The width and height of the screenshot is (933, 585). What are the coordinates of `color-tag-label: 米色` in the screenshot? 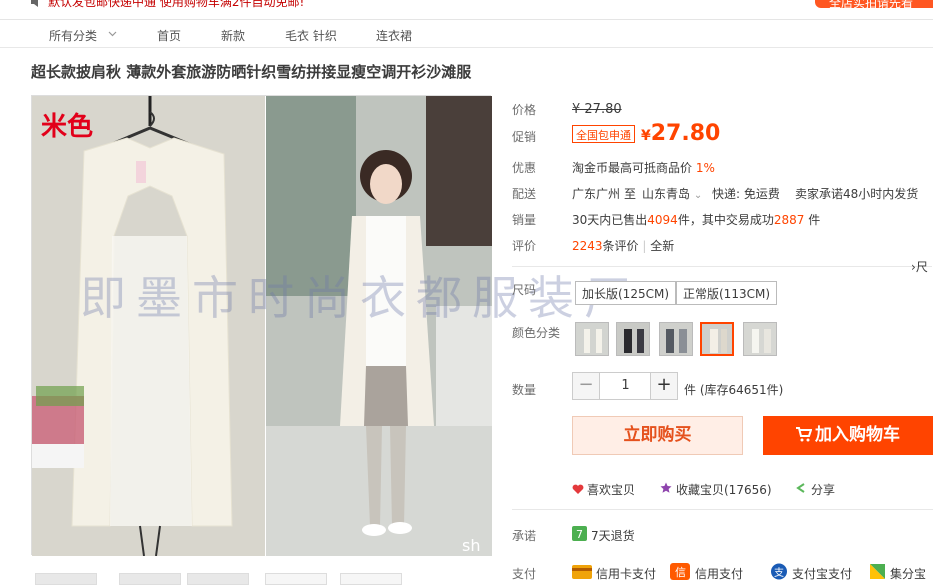 It's located at (67, 127).